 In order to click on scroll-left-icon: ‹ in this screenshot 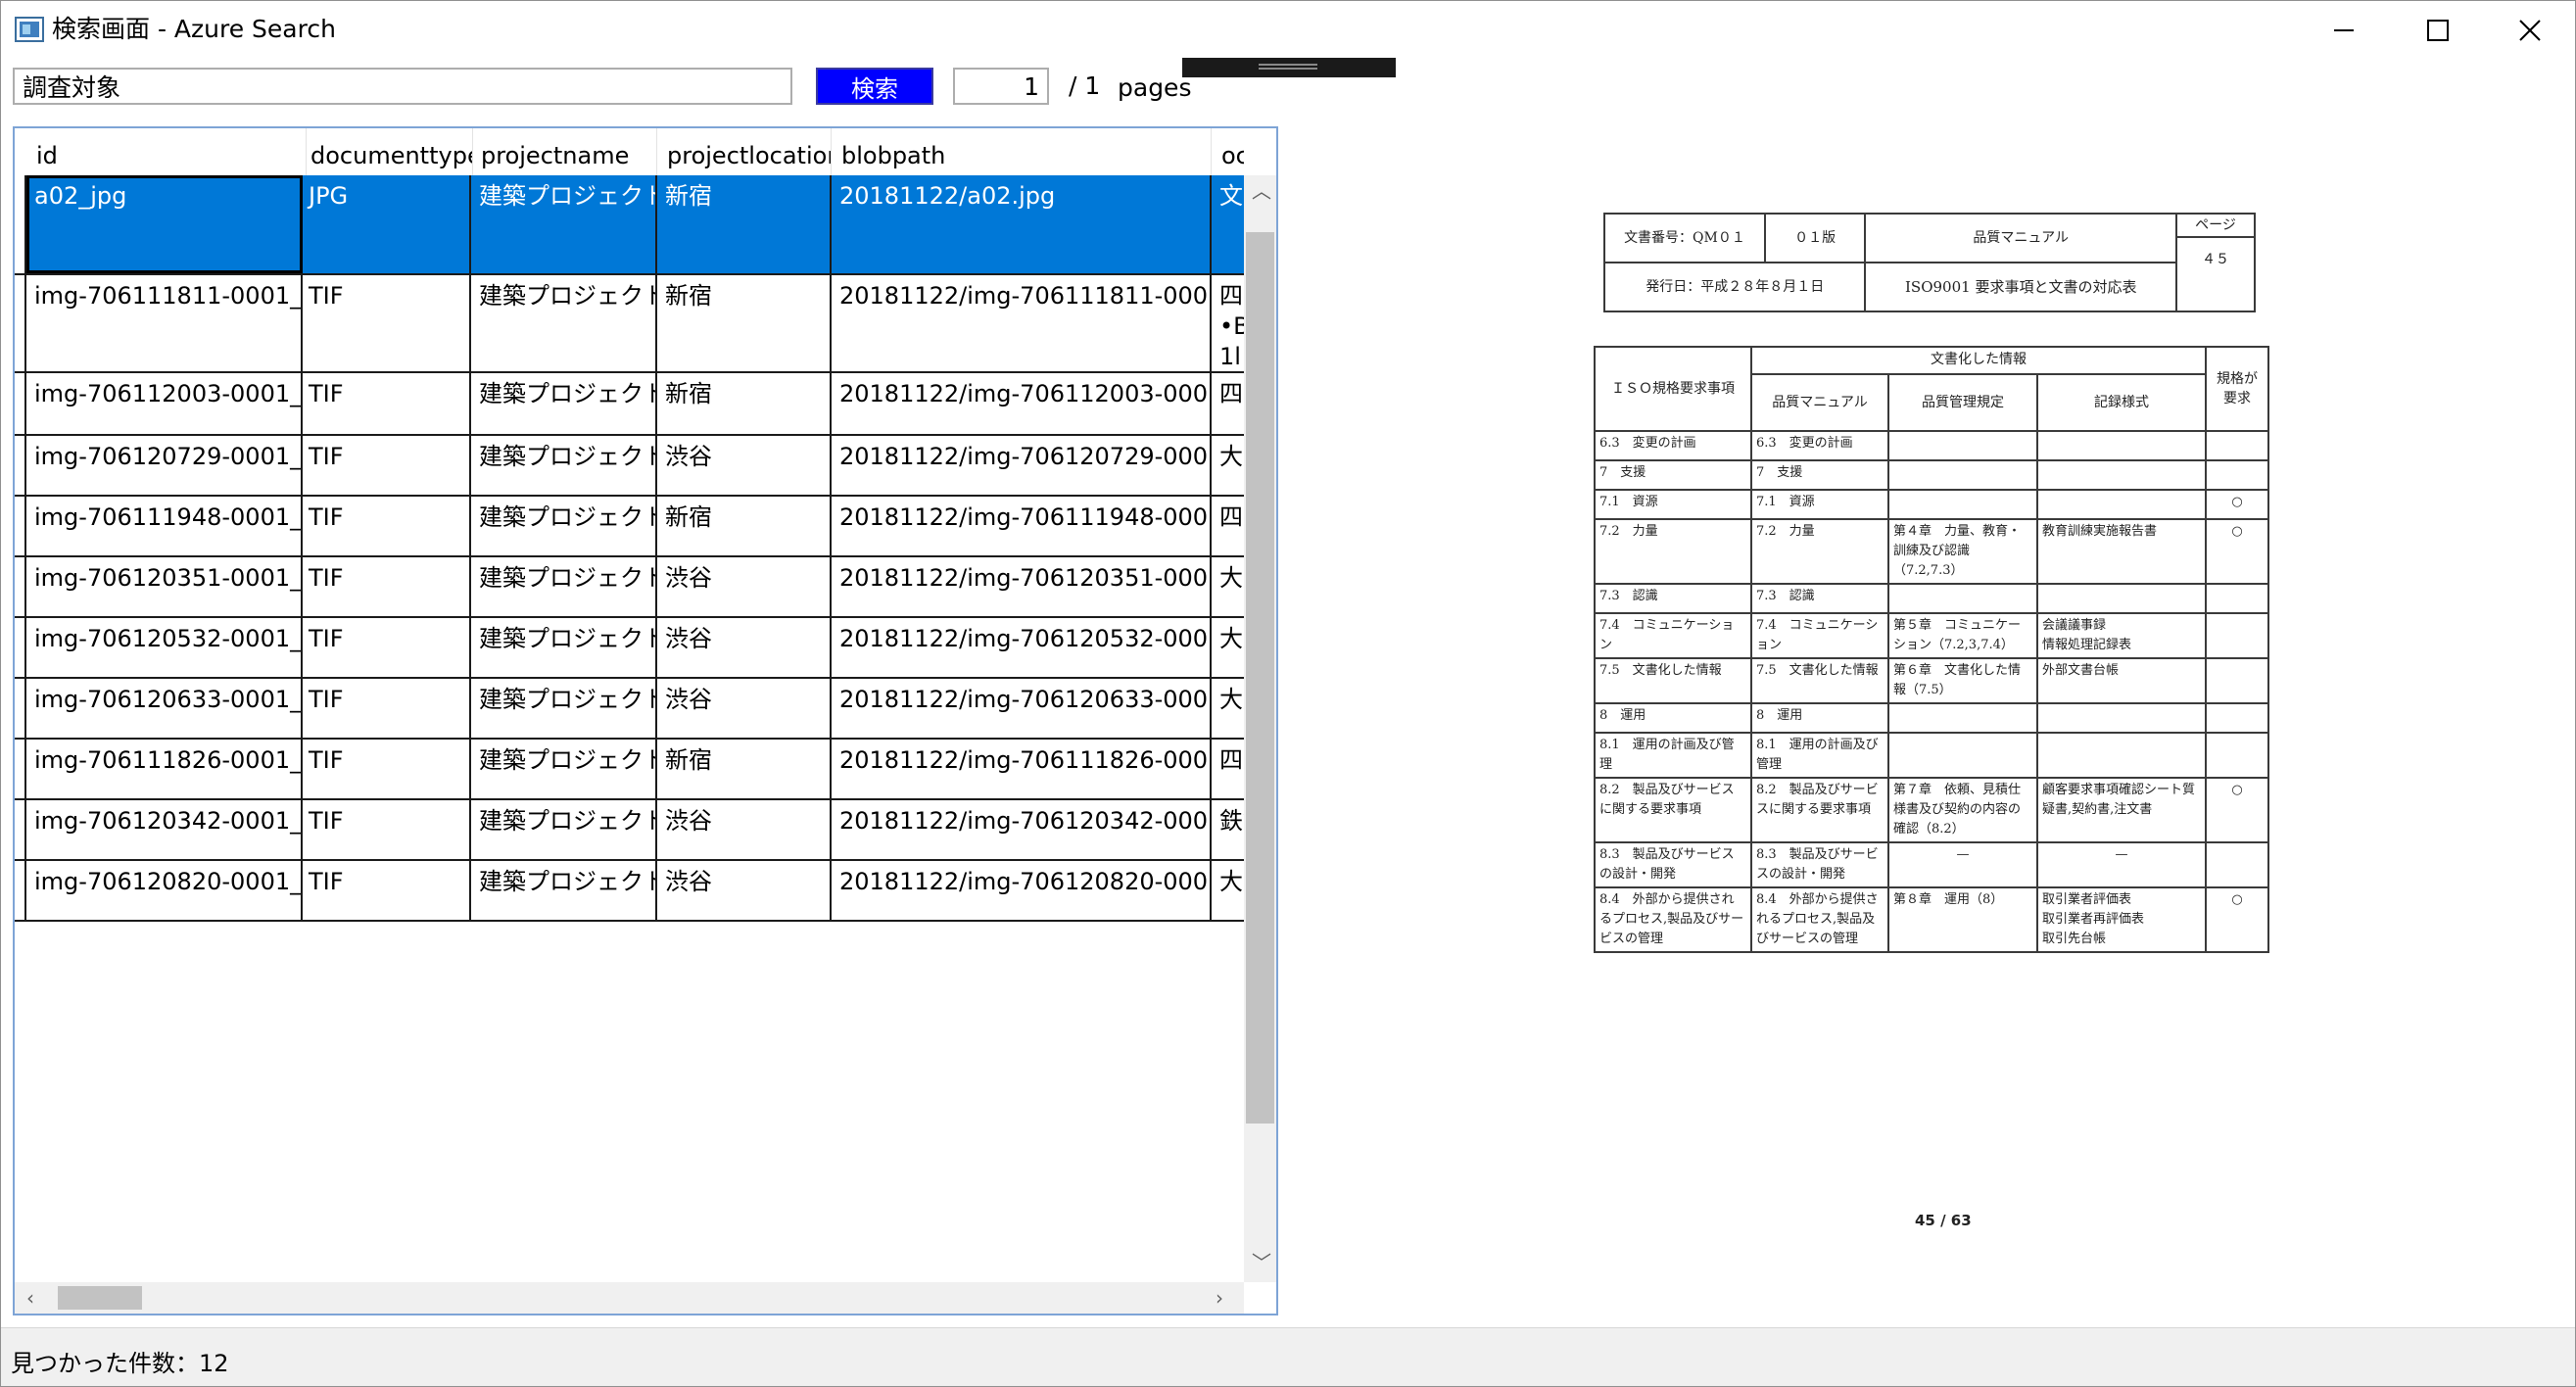, I will do `click(30, 1298)`.